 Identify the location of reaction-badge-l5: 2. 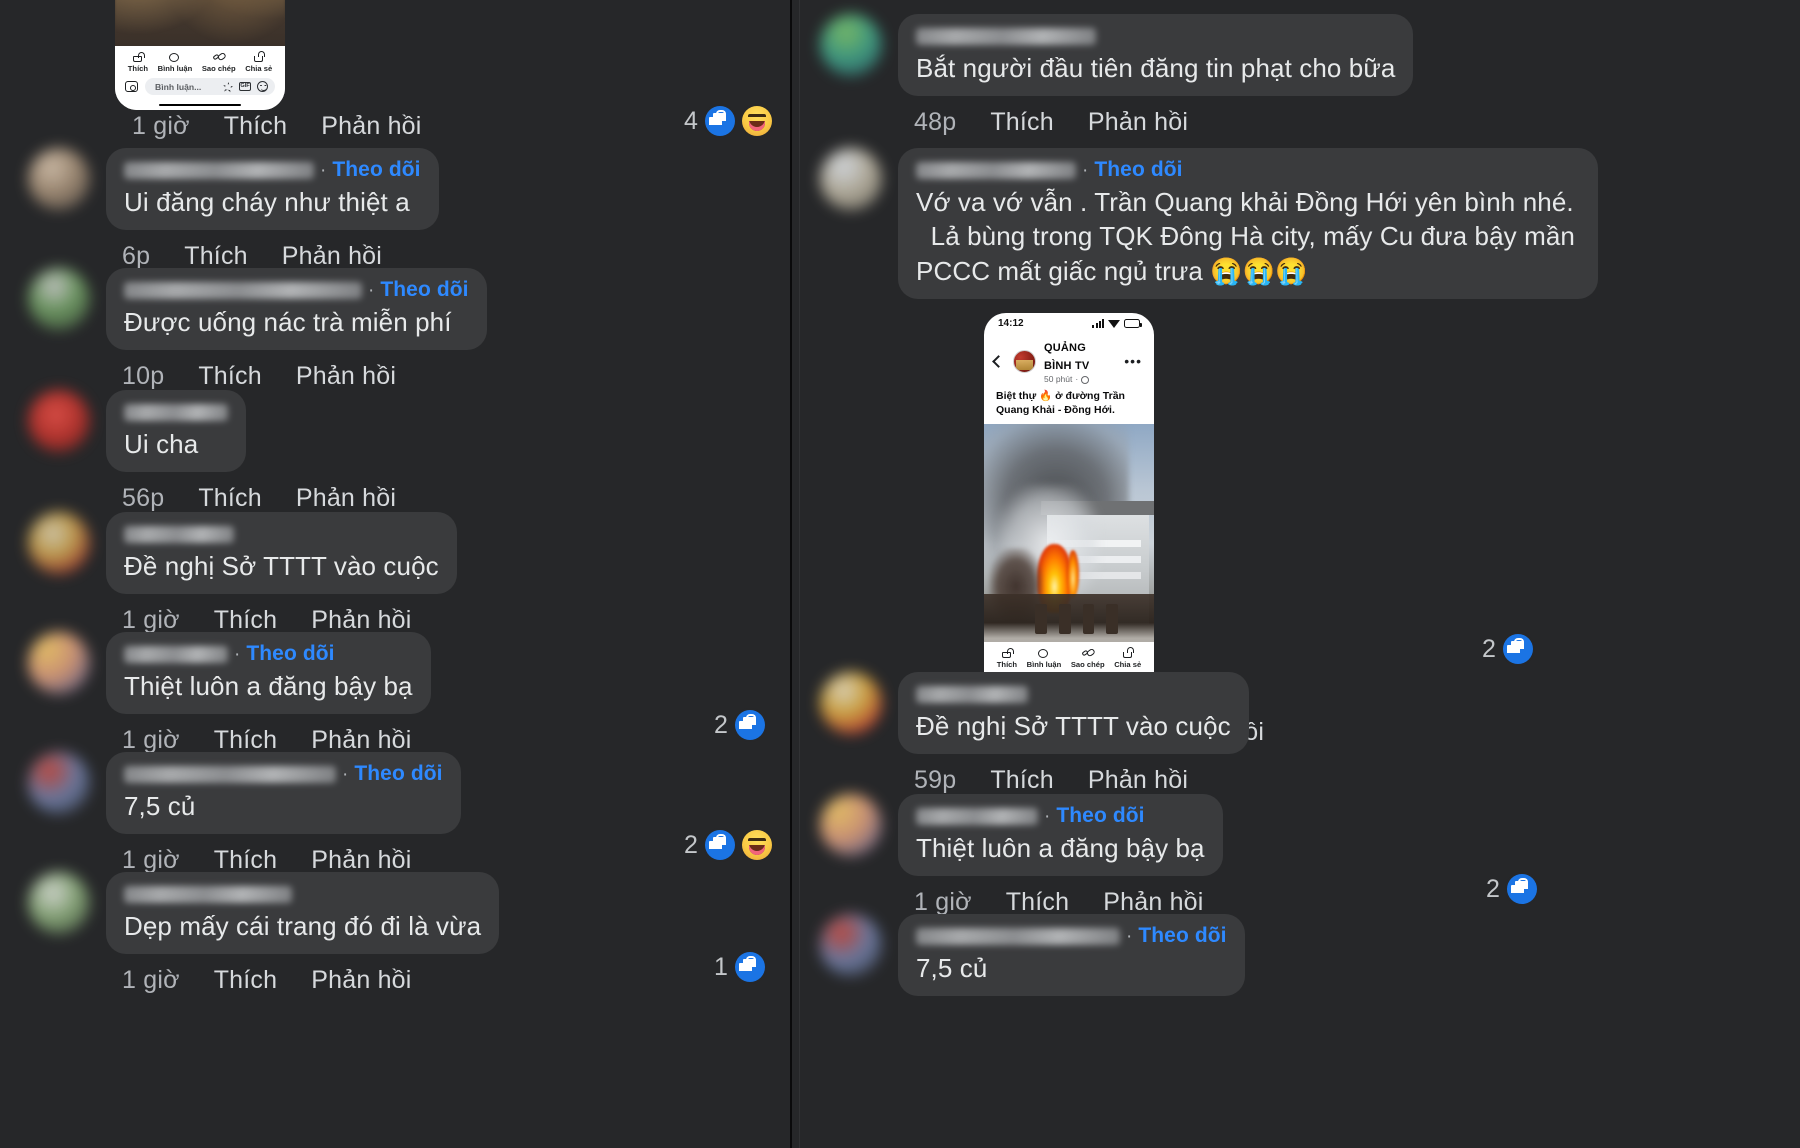
(739, 725).